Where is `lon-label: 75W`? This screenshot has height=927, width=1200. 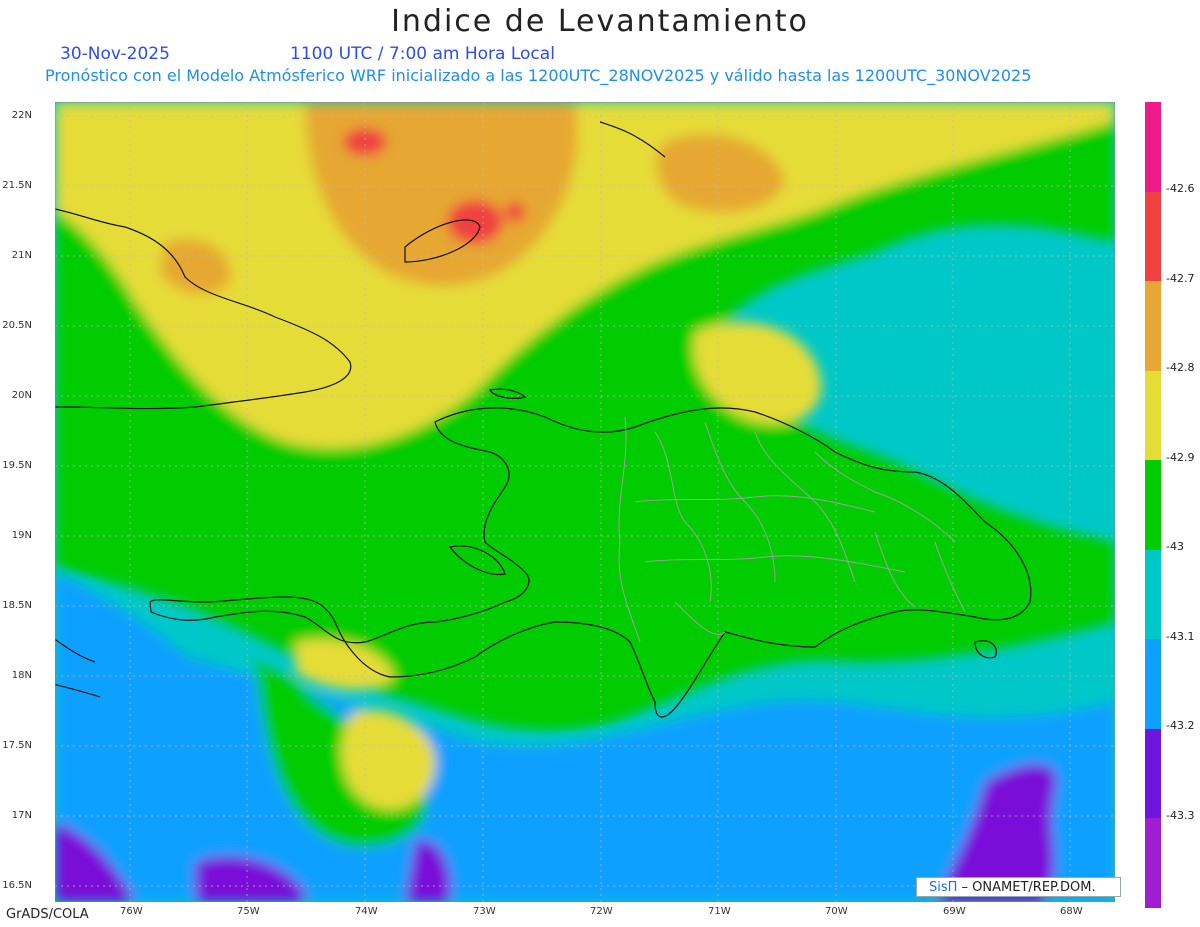 lon-label: 75W is located at coordinates (248, 911).